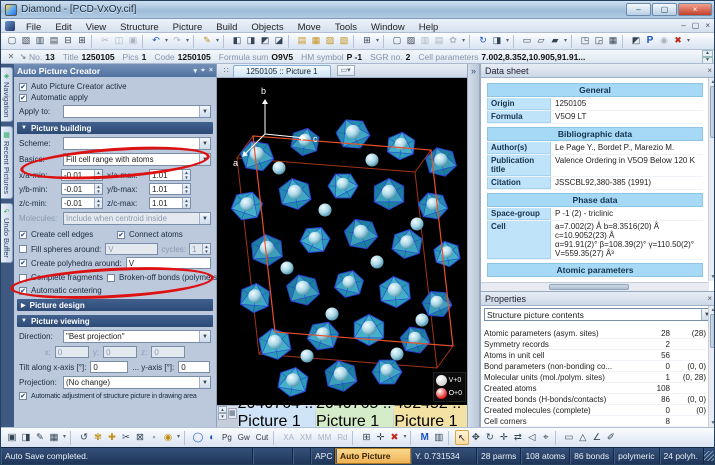 The image size is (715, 465). Describe the element at coordinates (599, 41) in the screenshot. I see `toolbar-icon: ◲` at that location.